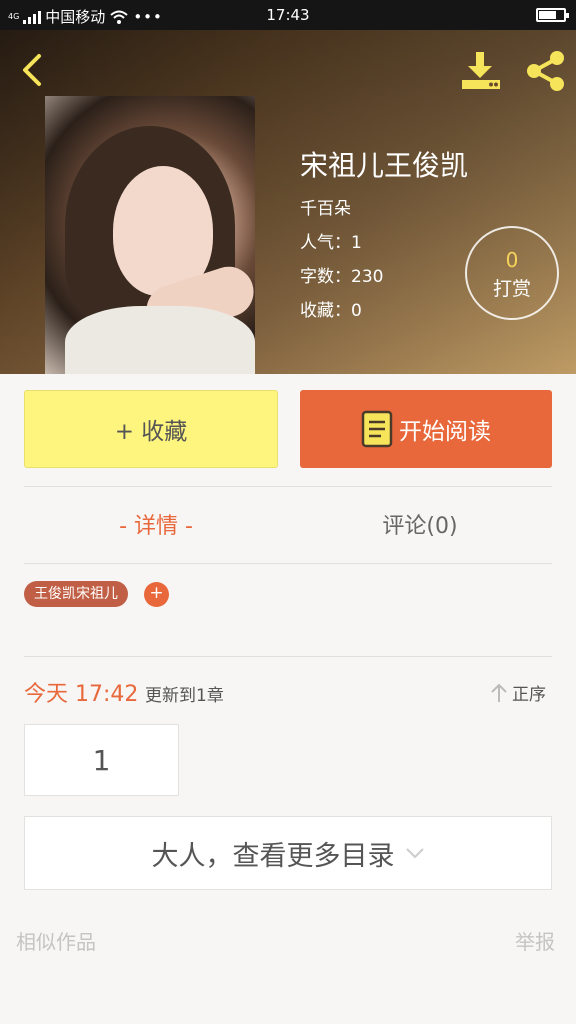 The width and height of the screenshot is (576, 1024). I want to click on book-favorites: 收藏：0, so click(331, 311).